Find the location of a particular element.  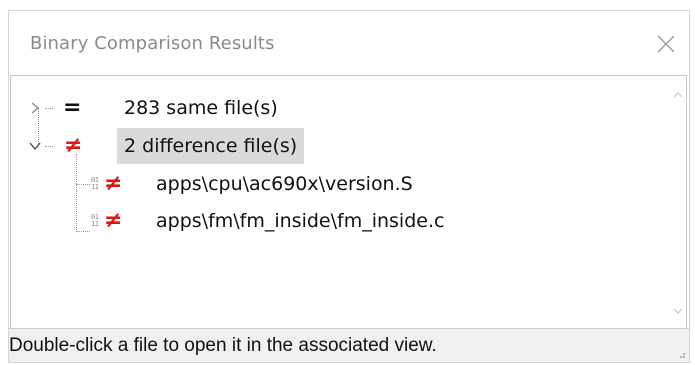

difference-files-label: 2 difference file(s) is located at coordinates (211, 146).